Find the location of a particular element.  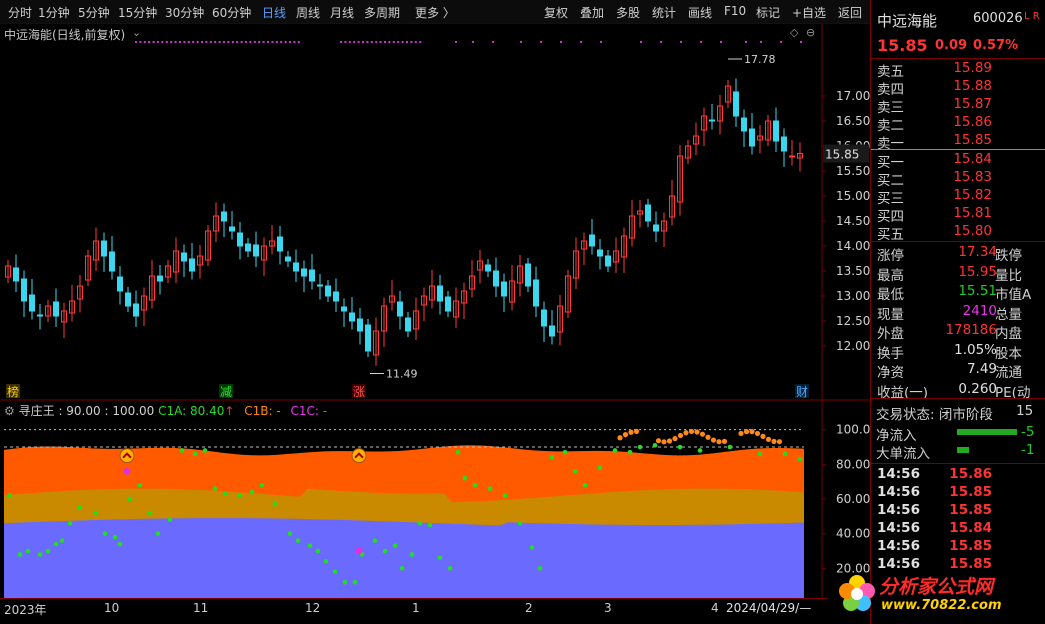

tab-15min: 15分钟 is located at coordinates (137, 12).